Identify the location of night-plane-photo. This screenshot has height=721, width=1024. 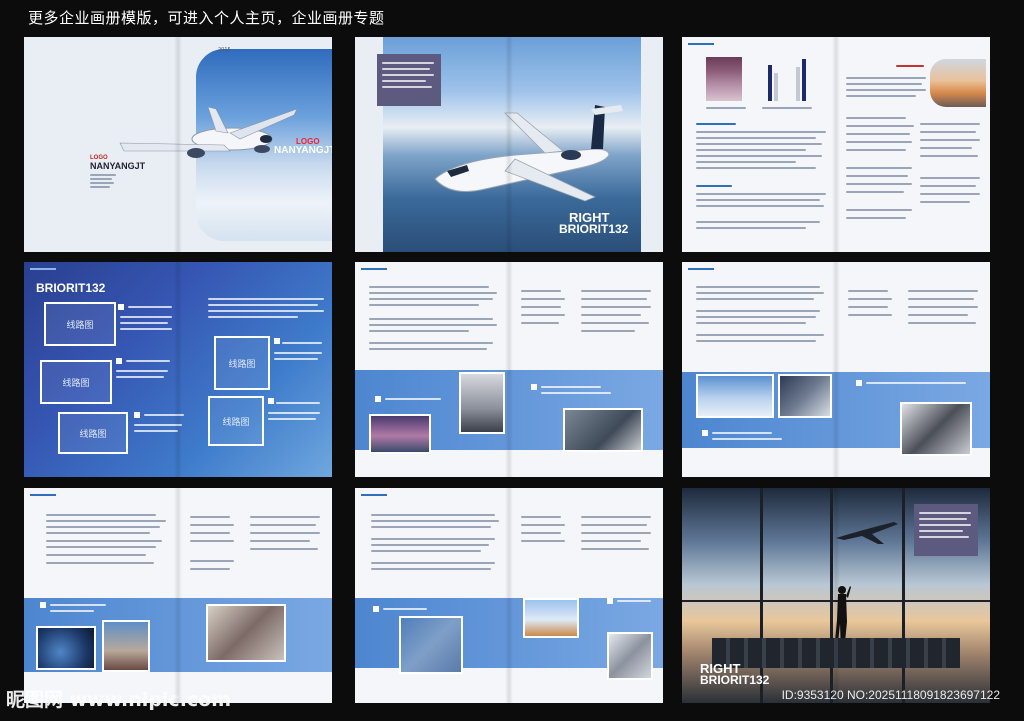
(66, 648).